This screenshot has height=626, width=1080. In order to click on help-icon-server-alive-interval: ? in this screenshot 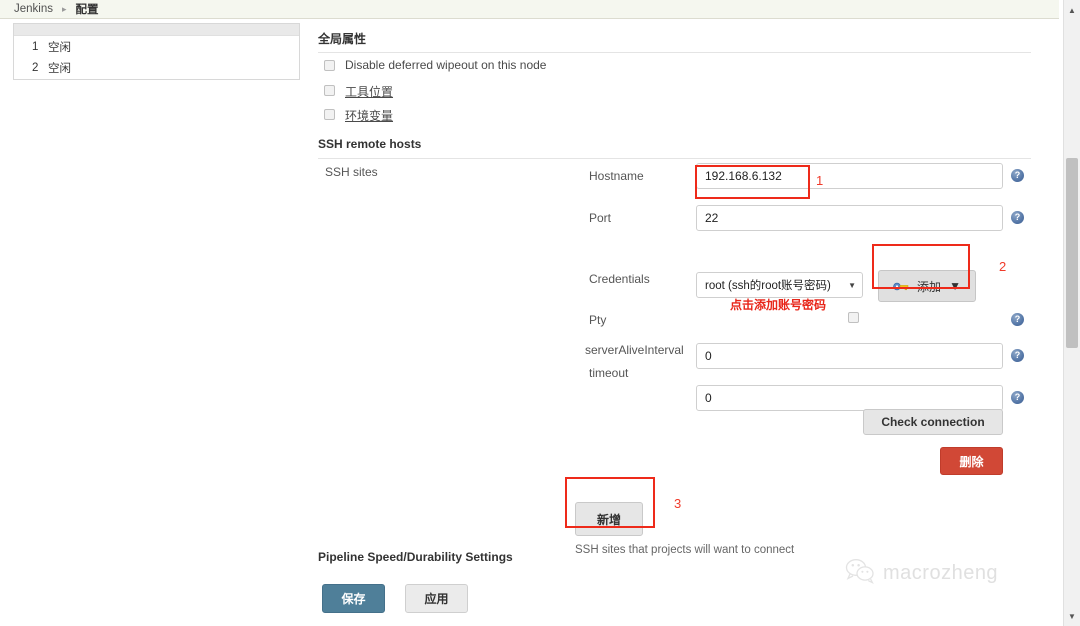, I will do `click(1017, 355)`.